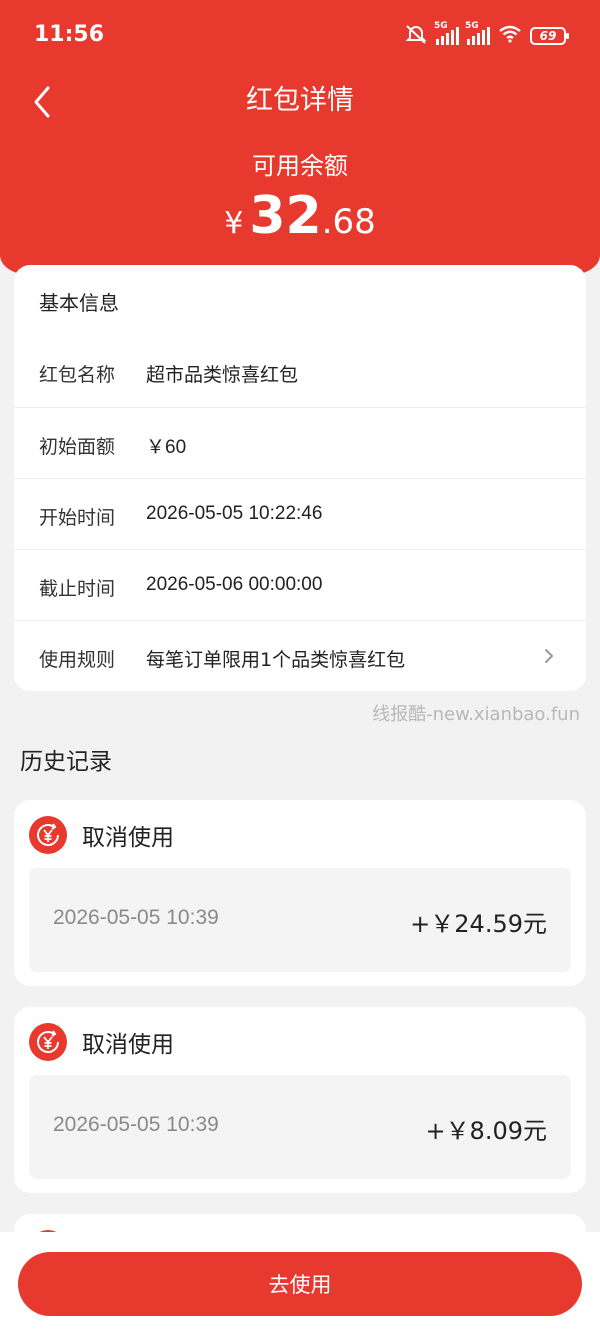  I want to click on bottom-bar: 去使用, so click(300, 1283).